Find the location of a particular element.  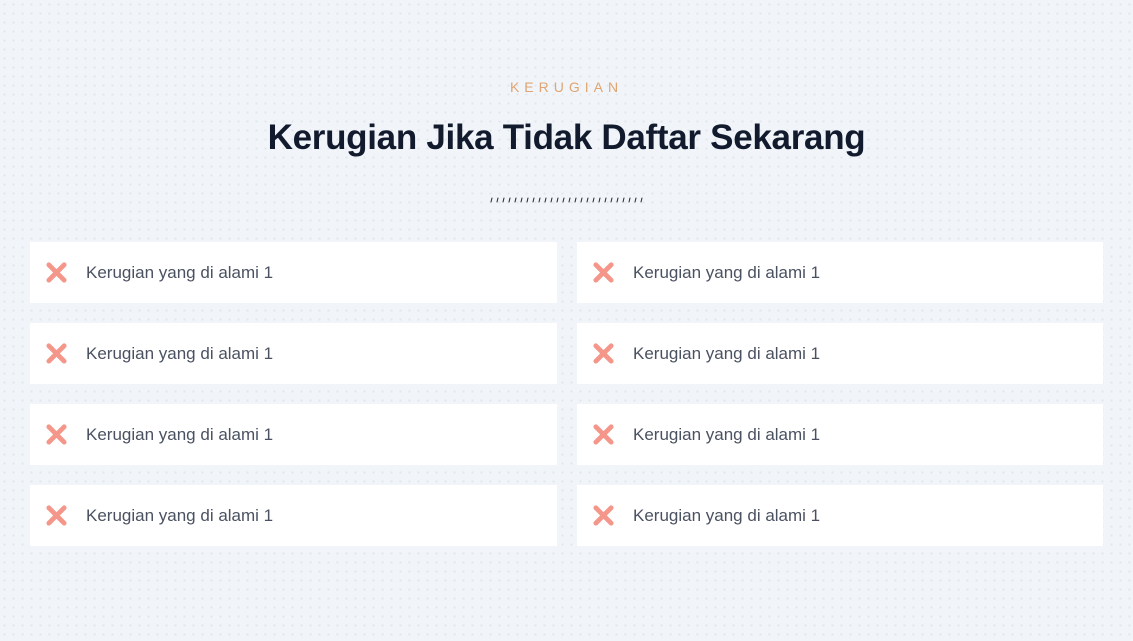

section-title: Kerugian Jika Tidak Daftar Sekarang is located at coordinates (566, 137).